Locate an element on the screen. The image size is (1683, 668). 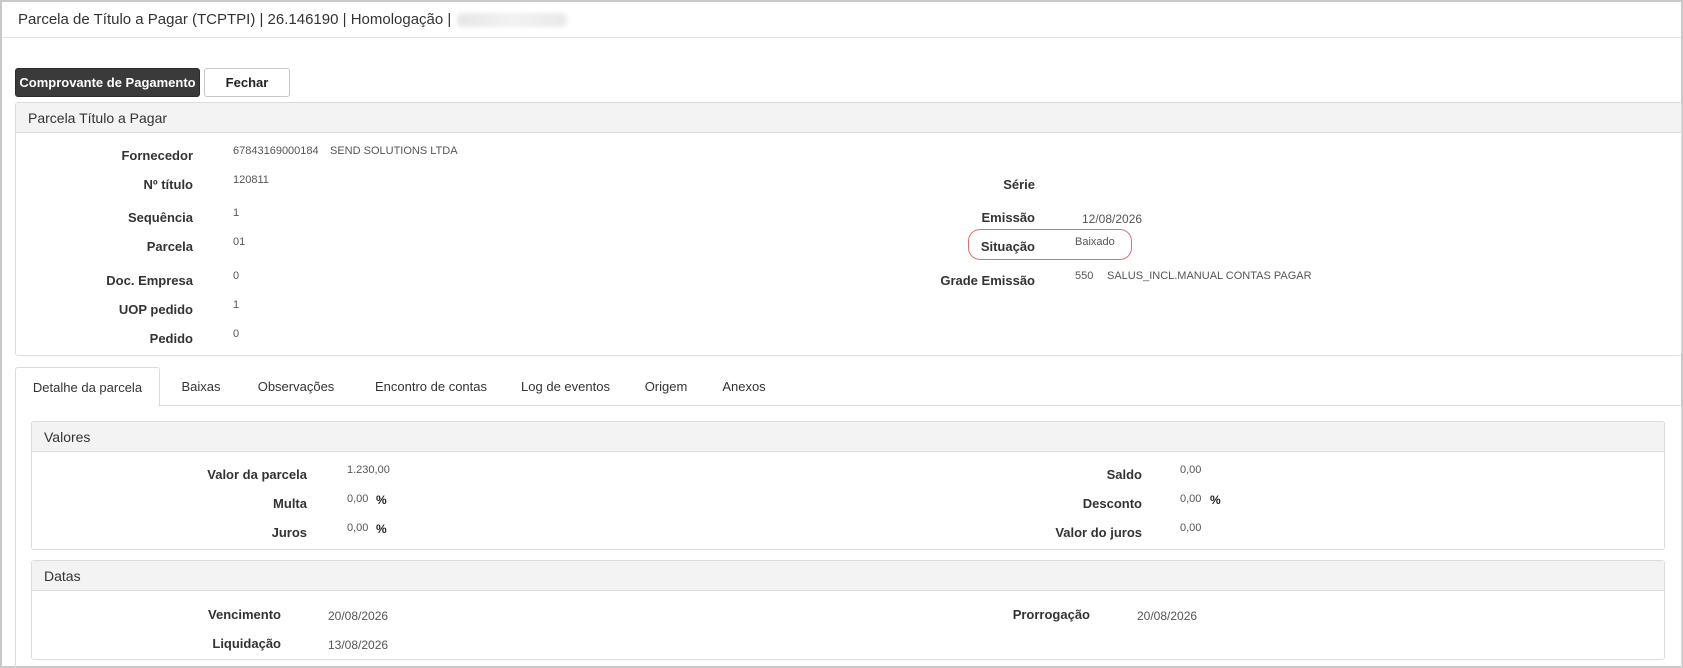
tab-origem: Origem is located at coordinates (666, 386).